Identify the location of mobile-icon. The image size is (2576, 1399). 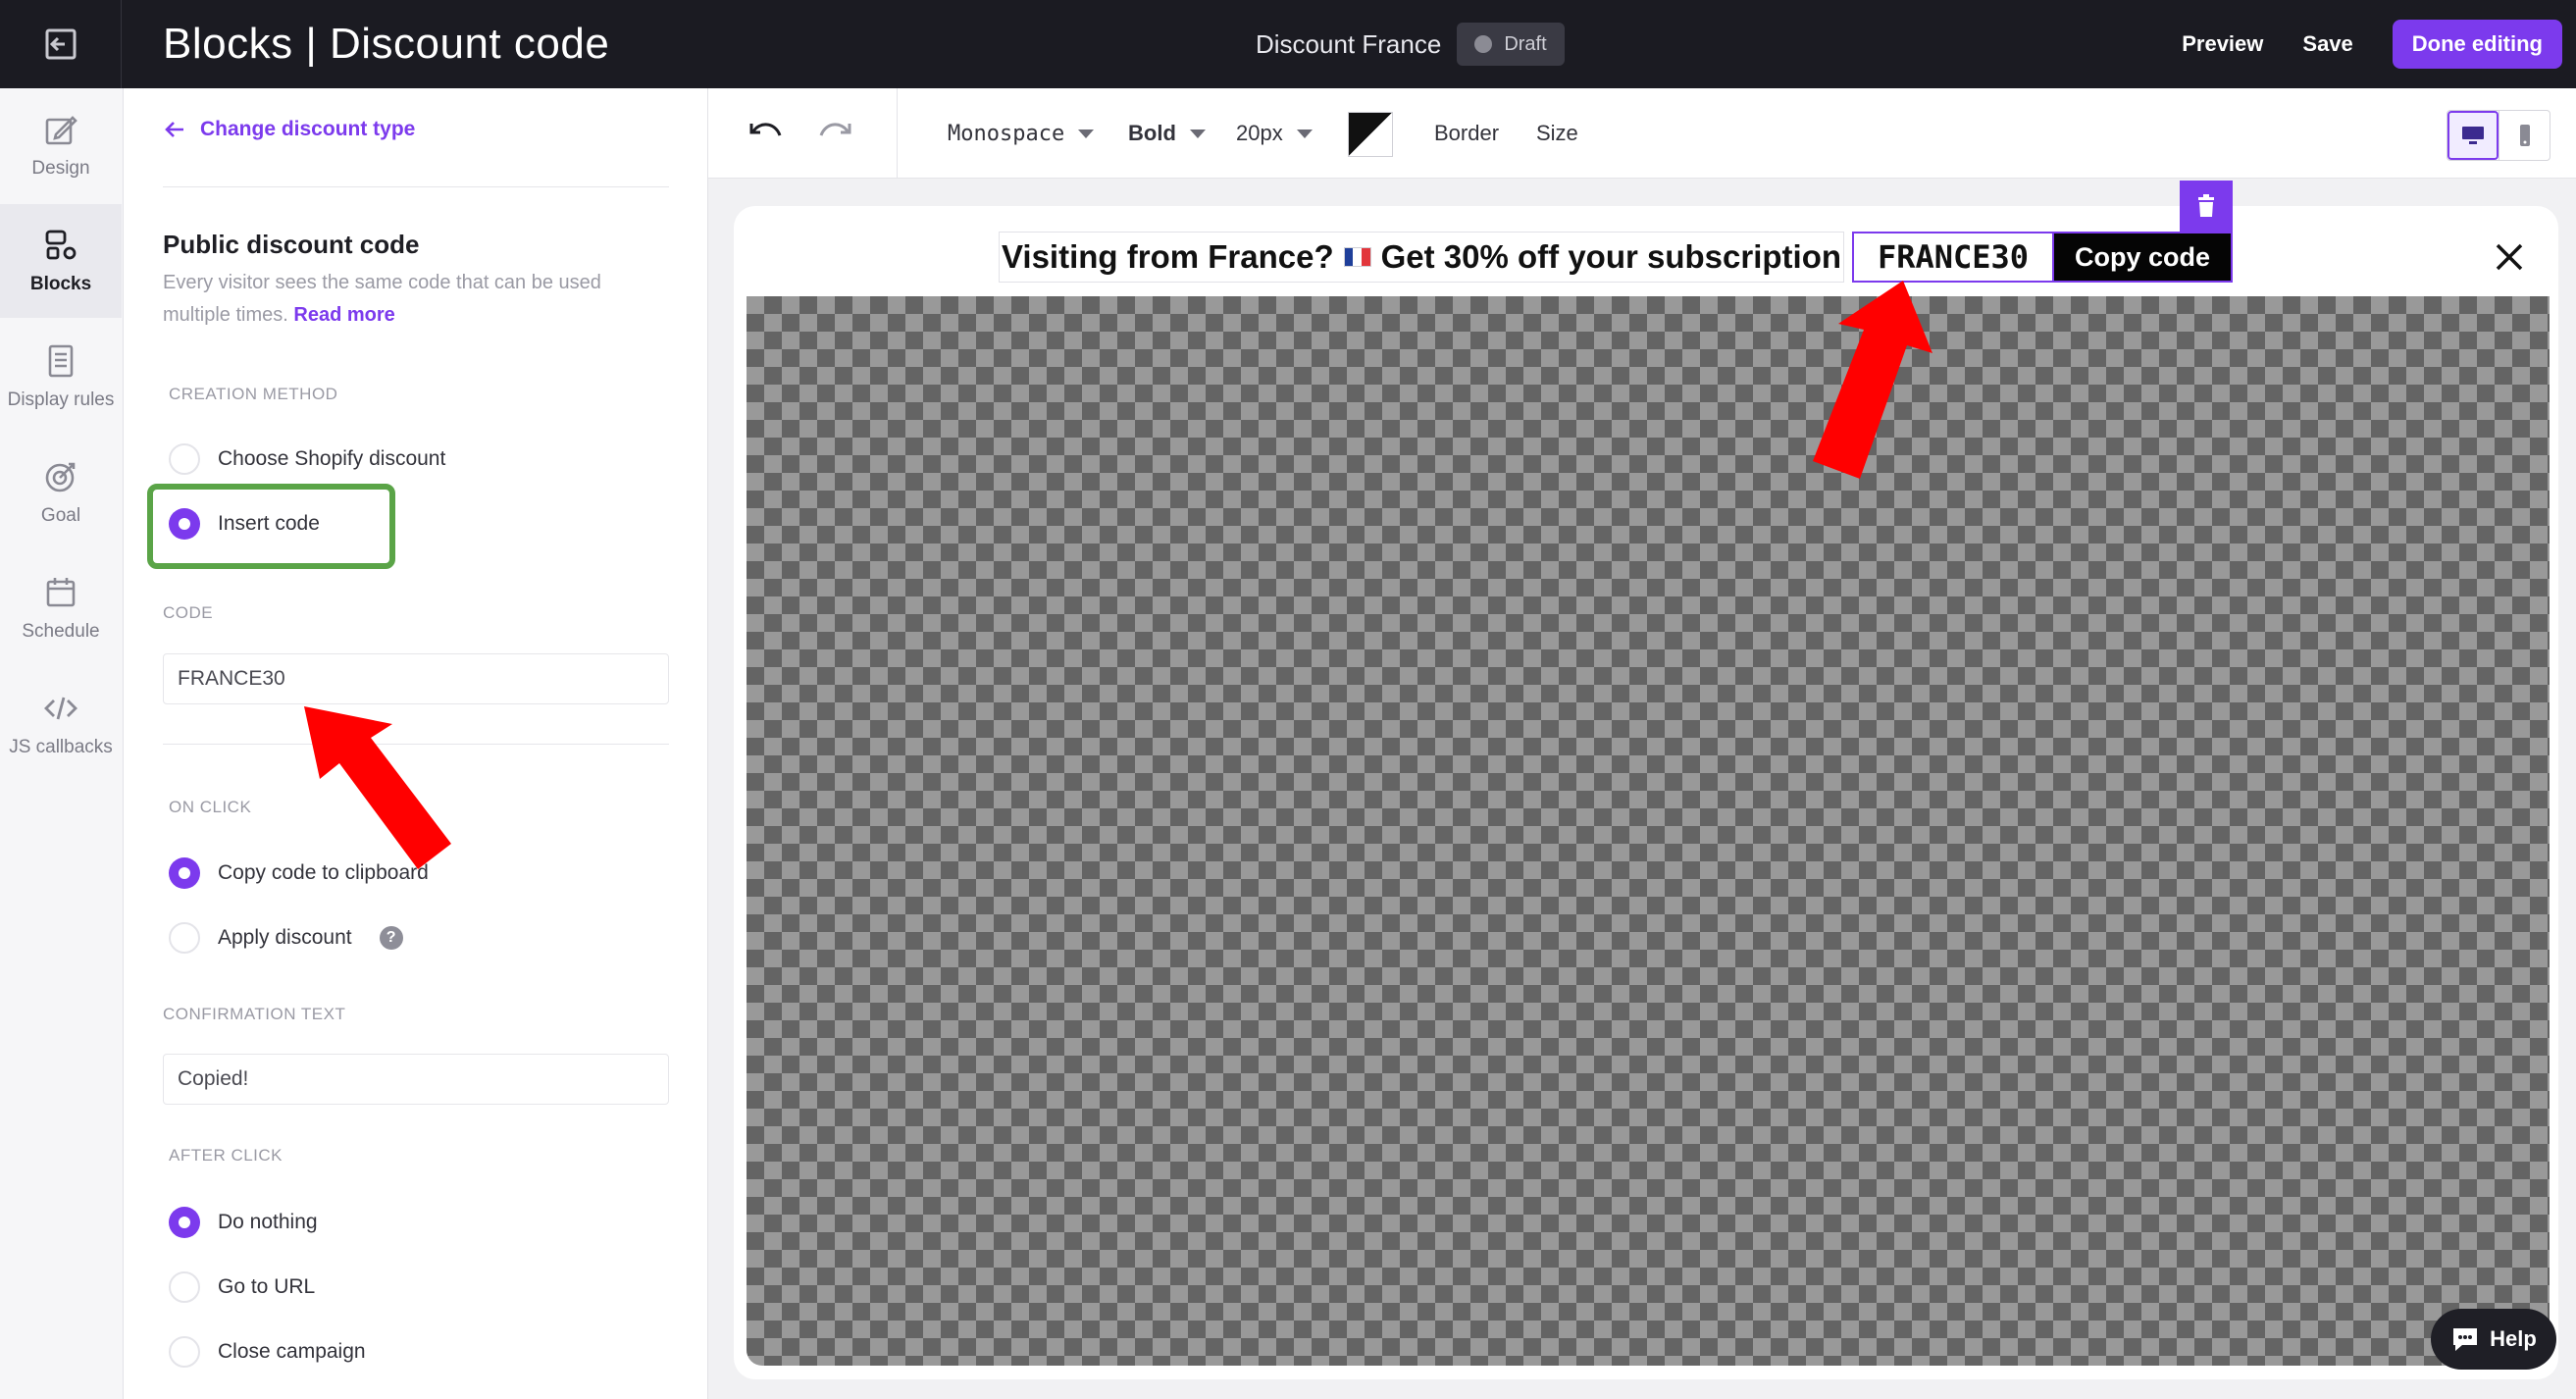
(2524, 135).